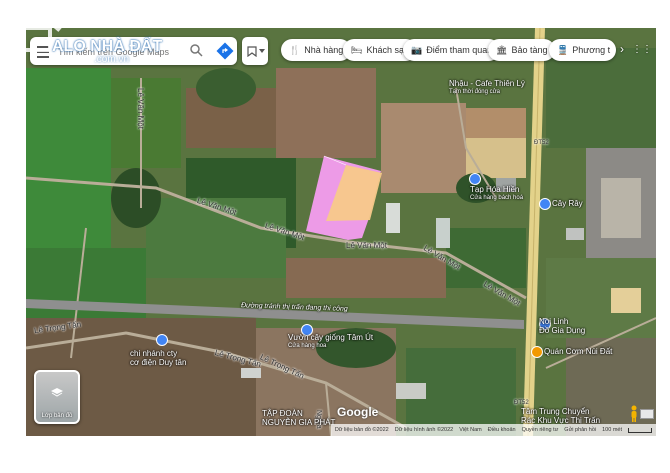 This screenshot has width=670, height=473. Describe the element at coordinates (158, 358) in the screenshot. I see `poi-chi-nhanh-label: chi nhánh cty cơ điện Duy tân` at that location.